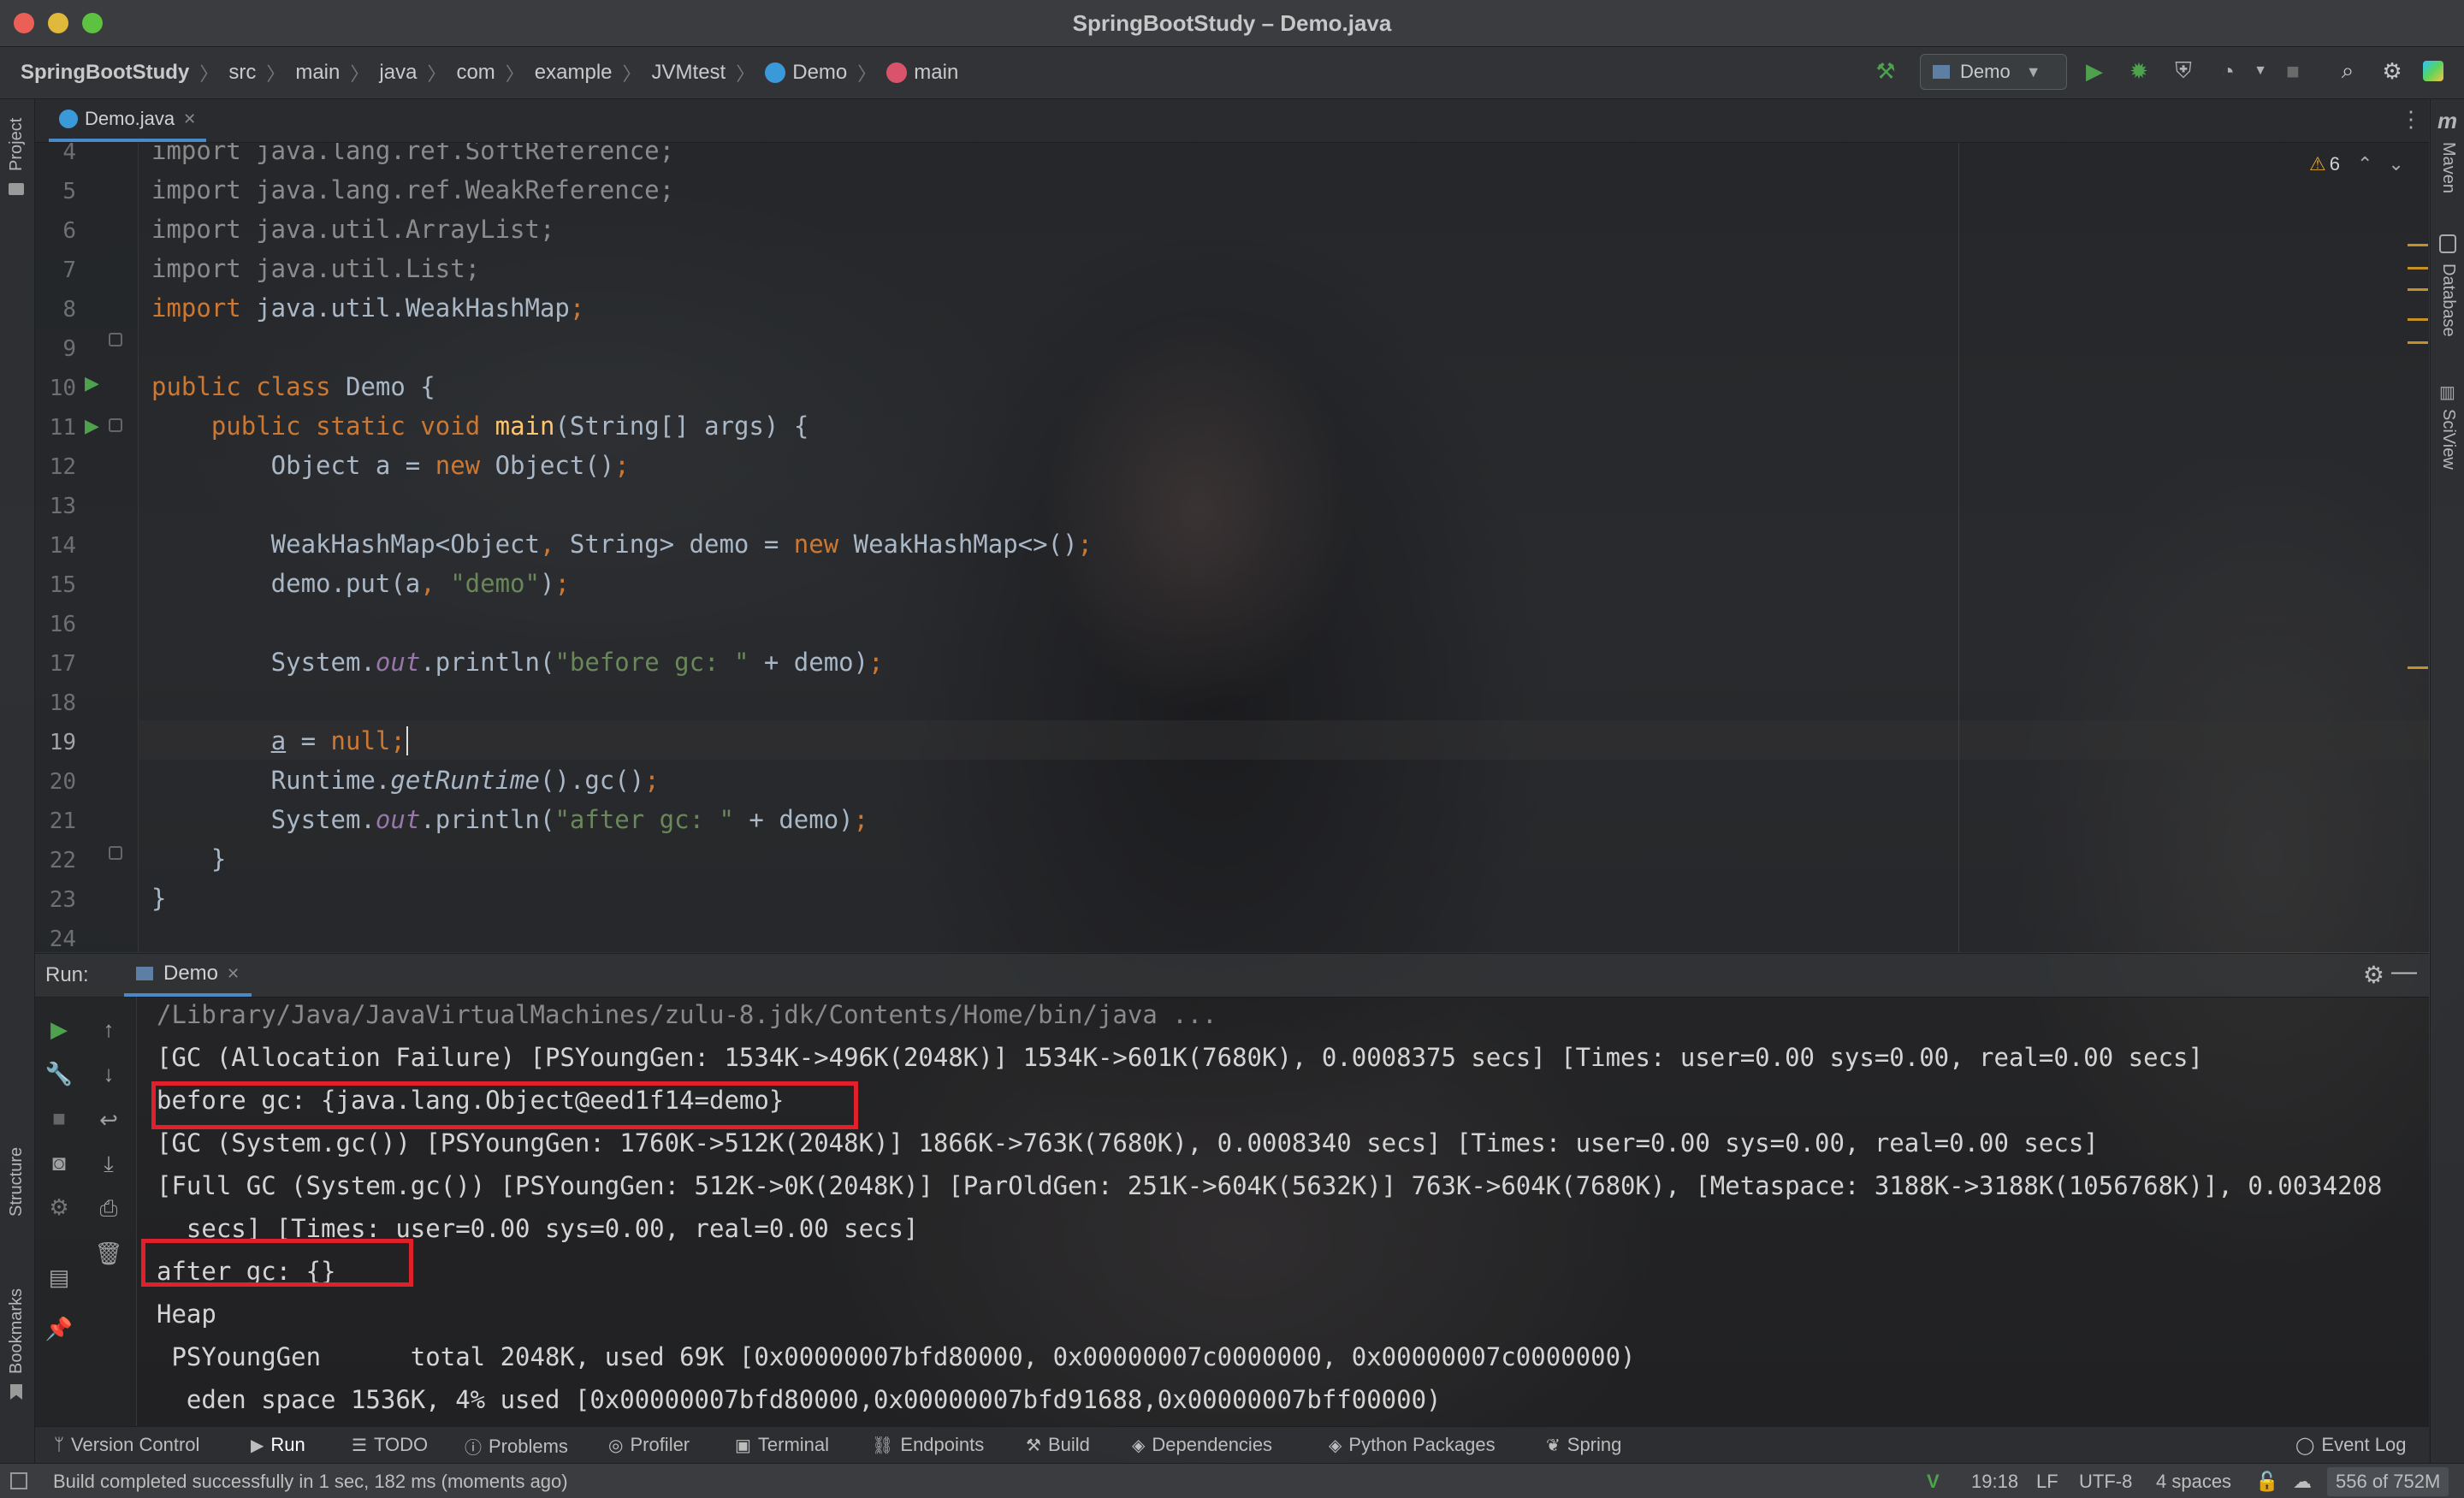 The width and height of the screenshot is (2464, 1498). What do you see at coordinates (928, 1445) in the screenshot?
I see `tool-button-endpoints: ⛓ Endpoints` at bounding box center [928, 1445].